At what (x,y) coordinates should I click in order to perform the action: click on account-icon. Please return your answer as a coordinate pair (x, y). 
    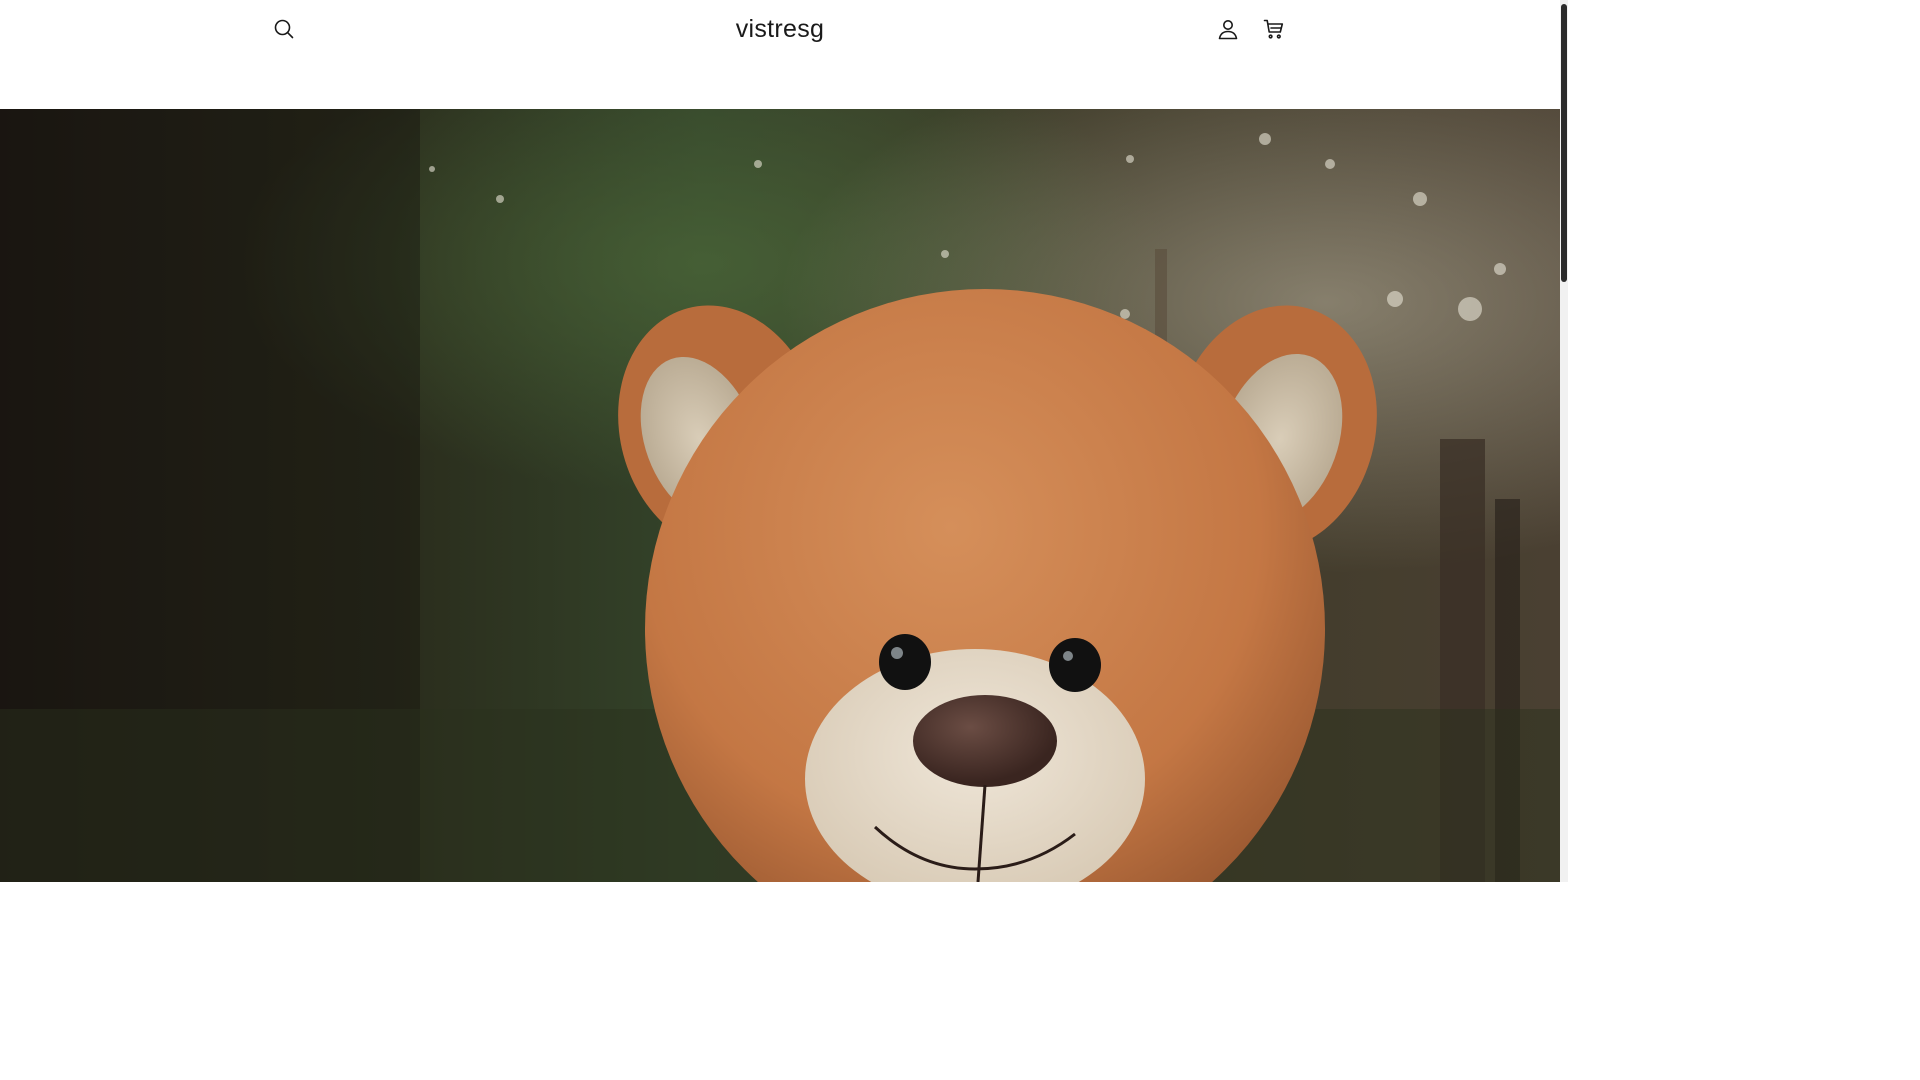
    Looking at the image, I should click on (1228, 30).